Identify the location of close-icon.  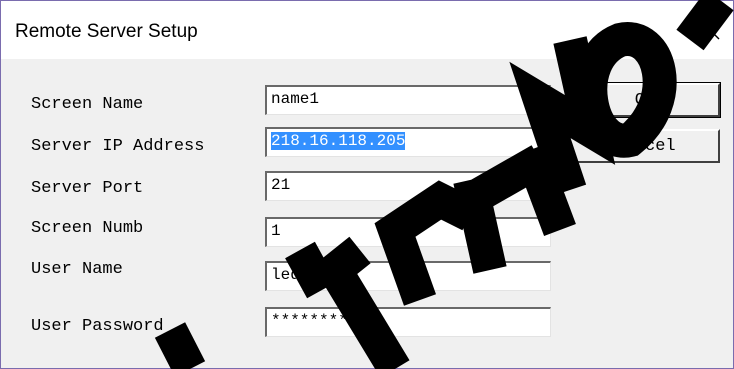
(711, 31).